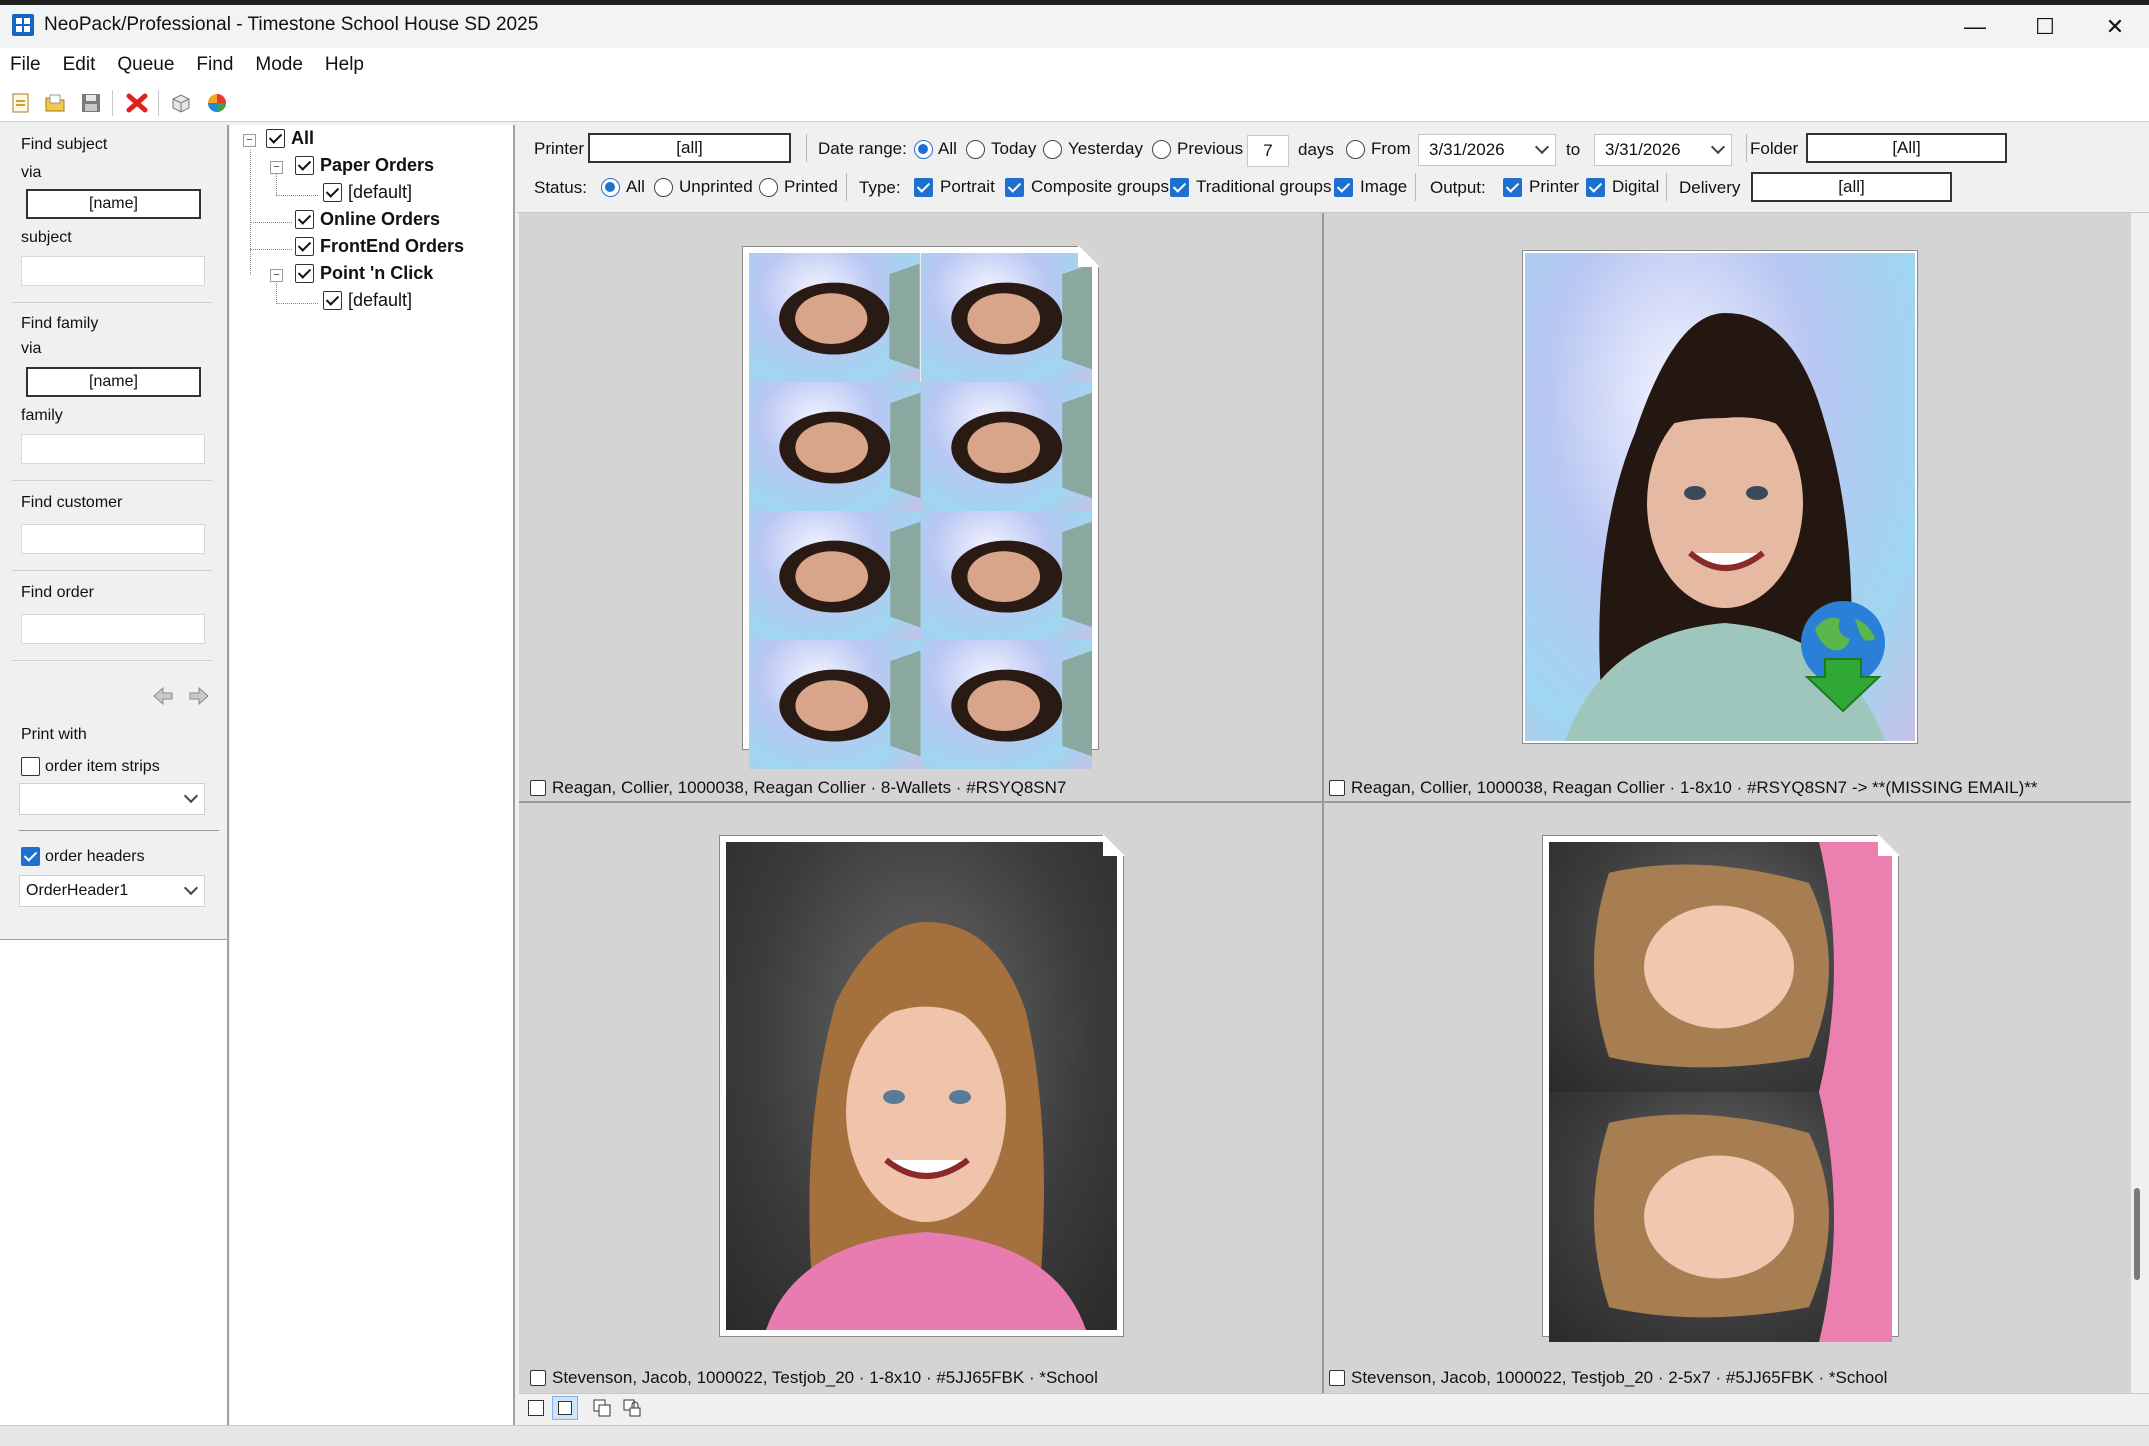 The image size is (2149, 1446). What do you see at coordinates (663, 187) in the screenshot?
I see `status-unprinted-radio` at bounding box center [663, 187].